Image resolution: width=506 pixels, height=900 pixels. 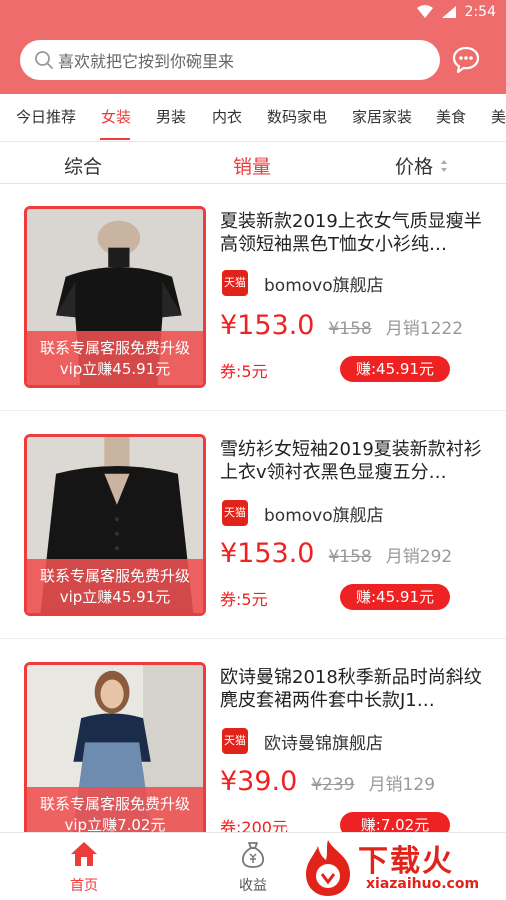 What do you see at coordinates (46, 116) in the screenshot?
I see `tab-today-recommend: 今日推荐` at bounding box center [46, 116].